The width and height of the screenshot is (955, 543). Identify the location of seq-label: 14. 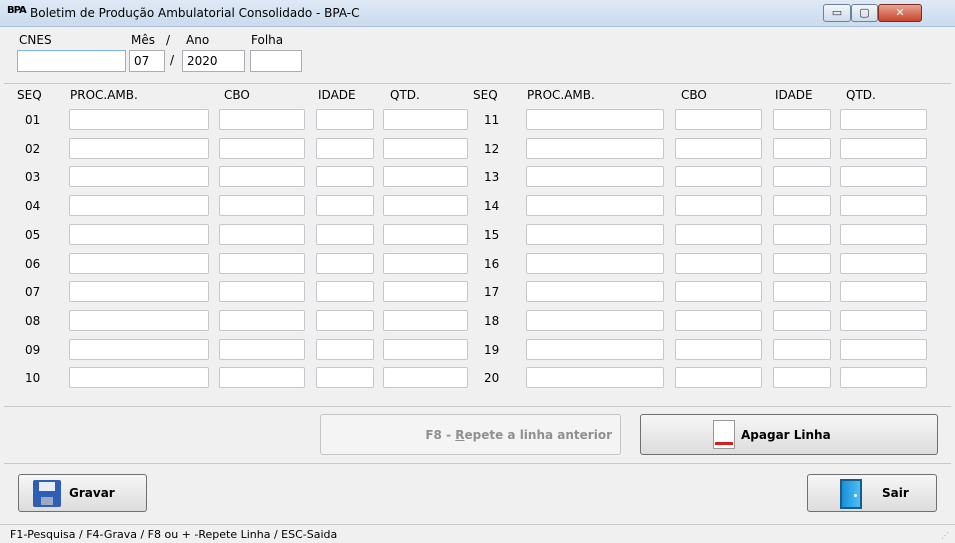
(492, 206).